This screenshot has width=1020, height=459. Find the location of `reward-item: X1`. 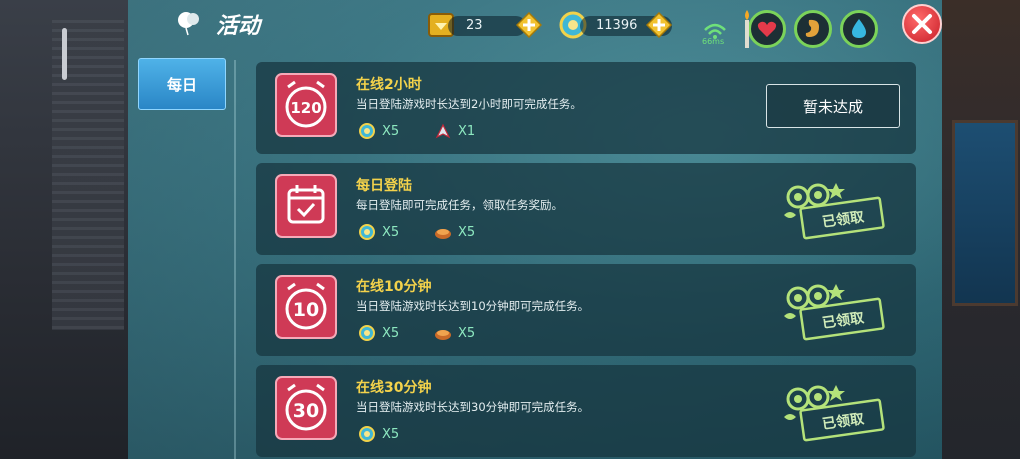

reward-item: X1 is located at coordinates (454, 131).